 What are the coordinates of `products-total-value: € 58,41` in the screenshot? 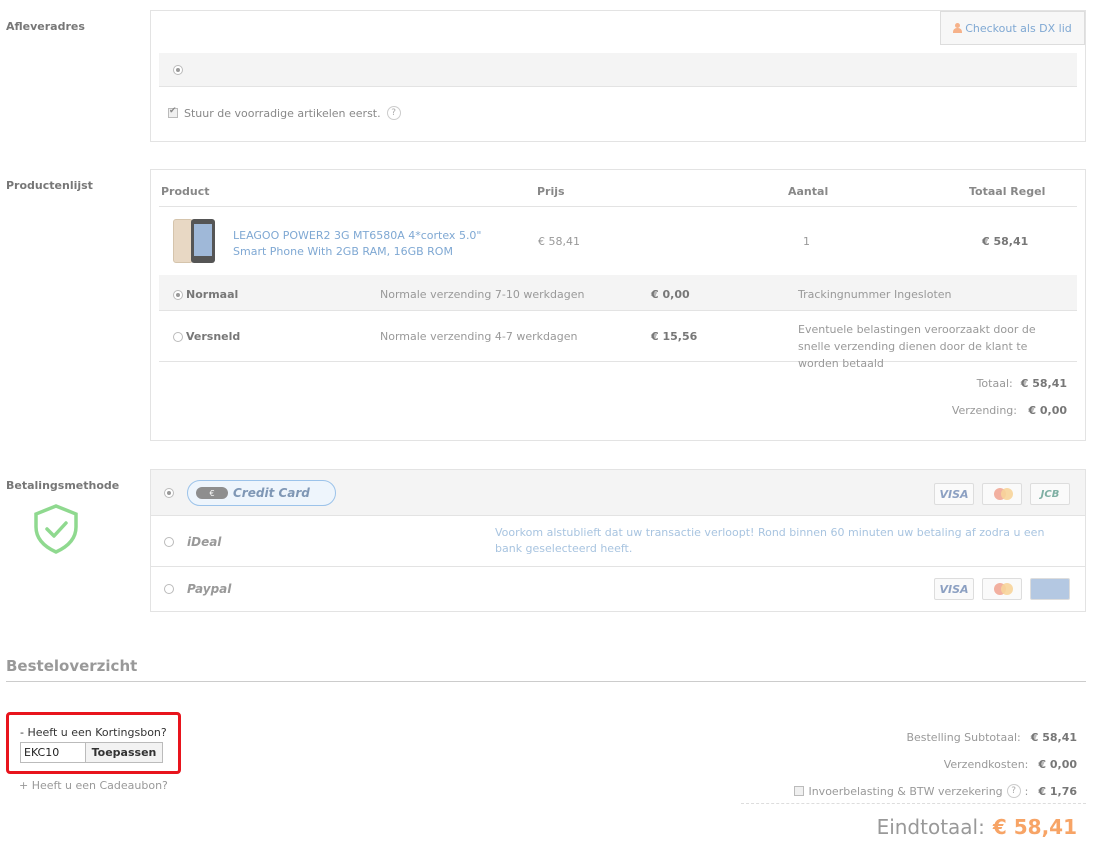 It's located at (1043, 383).